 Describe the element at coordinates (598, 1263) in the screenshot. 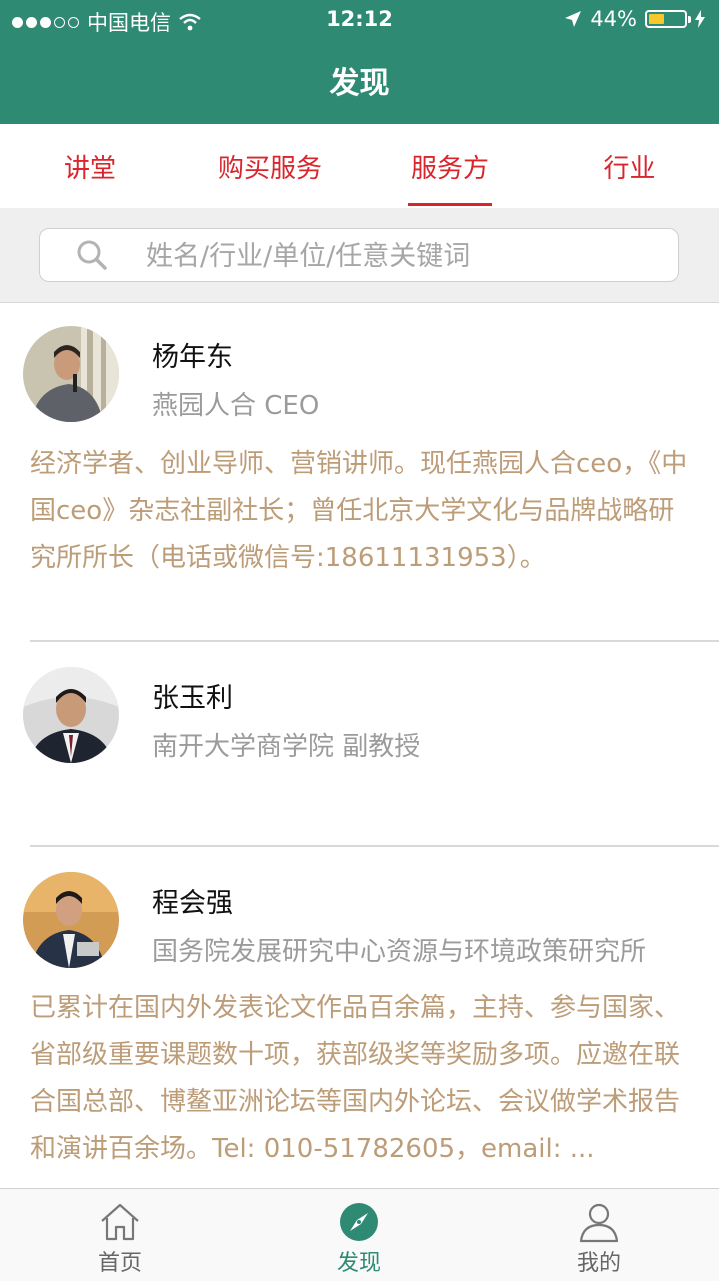

I see `tabbar-label: 我的` at that location.